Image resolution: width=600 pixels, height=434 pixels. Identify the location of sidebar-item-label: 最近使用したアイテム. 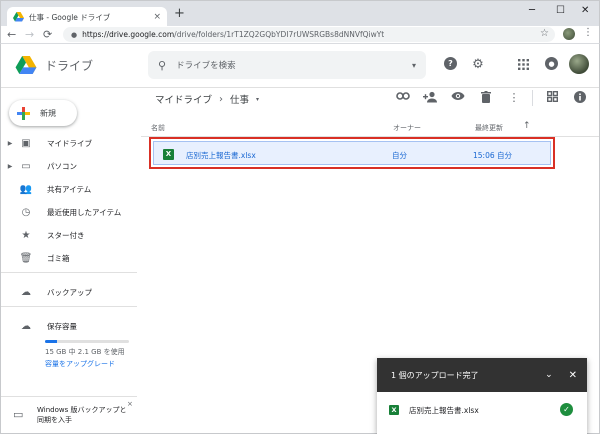
(84, 212).